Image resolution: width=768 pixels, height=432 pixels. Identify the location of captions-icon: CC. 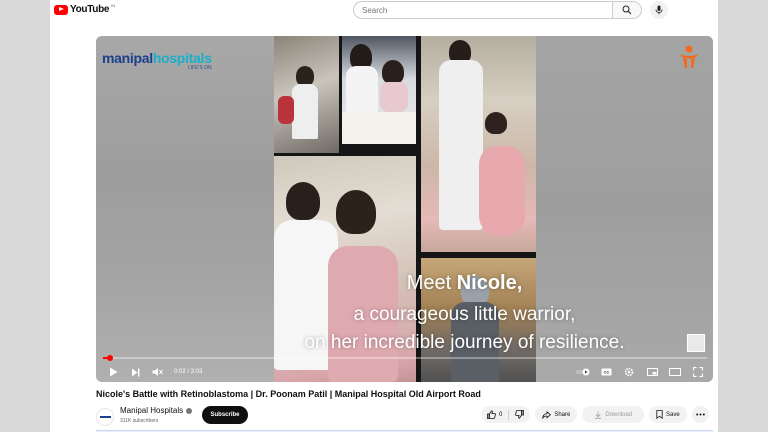
(606, 372).